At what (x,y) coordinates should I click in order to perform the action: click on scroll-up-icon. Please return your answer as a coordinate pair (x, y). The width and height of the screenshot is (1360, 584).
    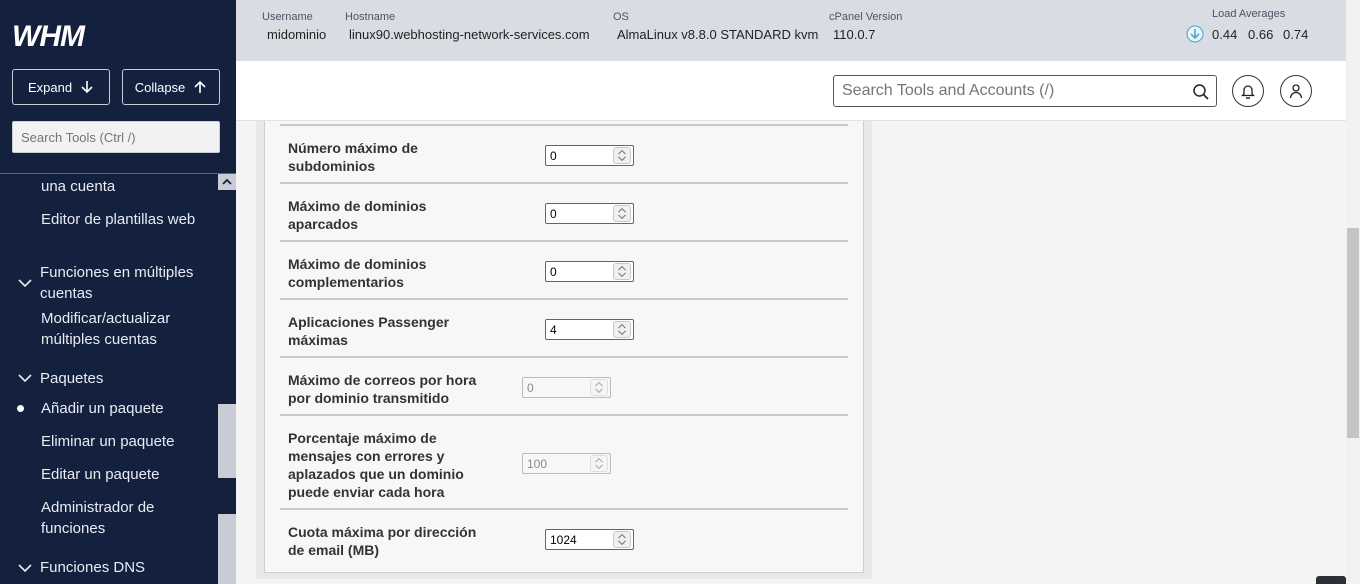
    Looking at the image, I should click on (227, 182).